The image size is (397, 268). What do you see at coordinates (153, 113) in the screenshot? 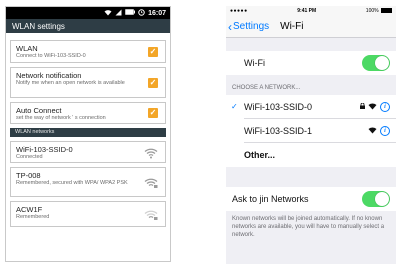
I see `auto-connect-checkbox: ✓` at bounding box center [153, 113].